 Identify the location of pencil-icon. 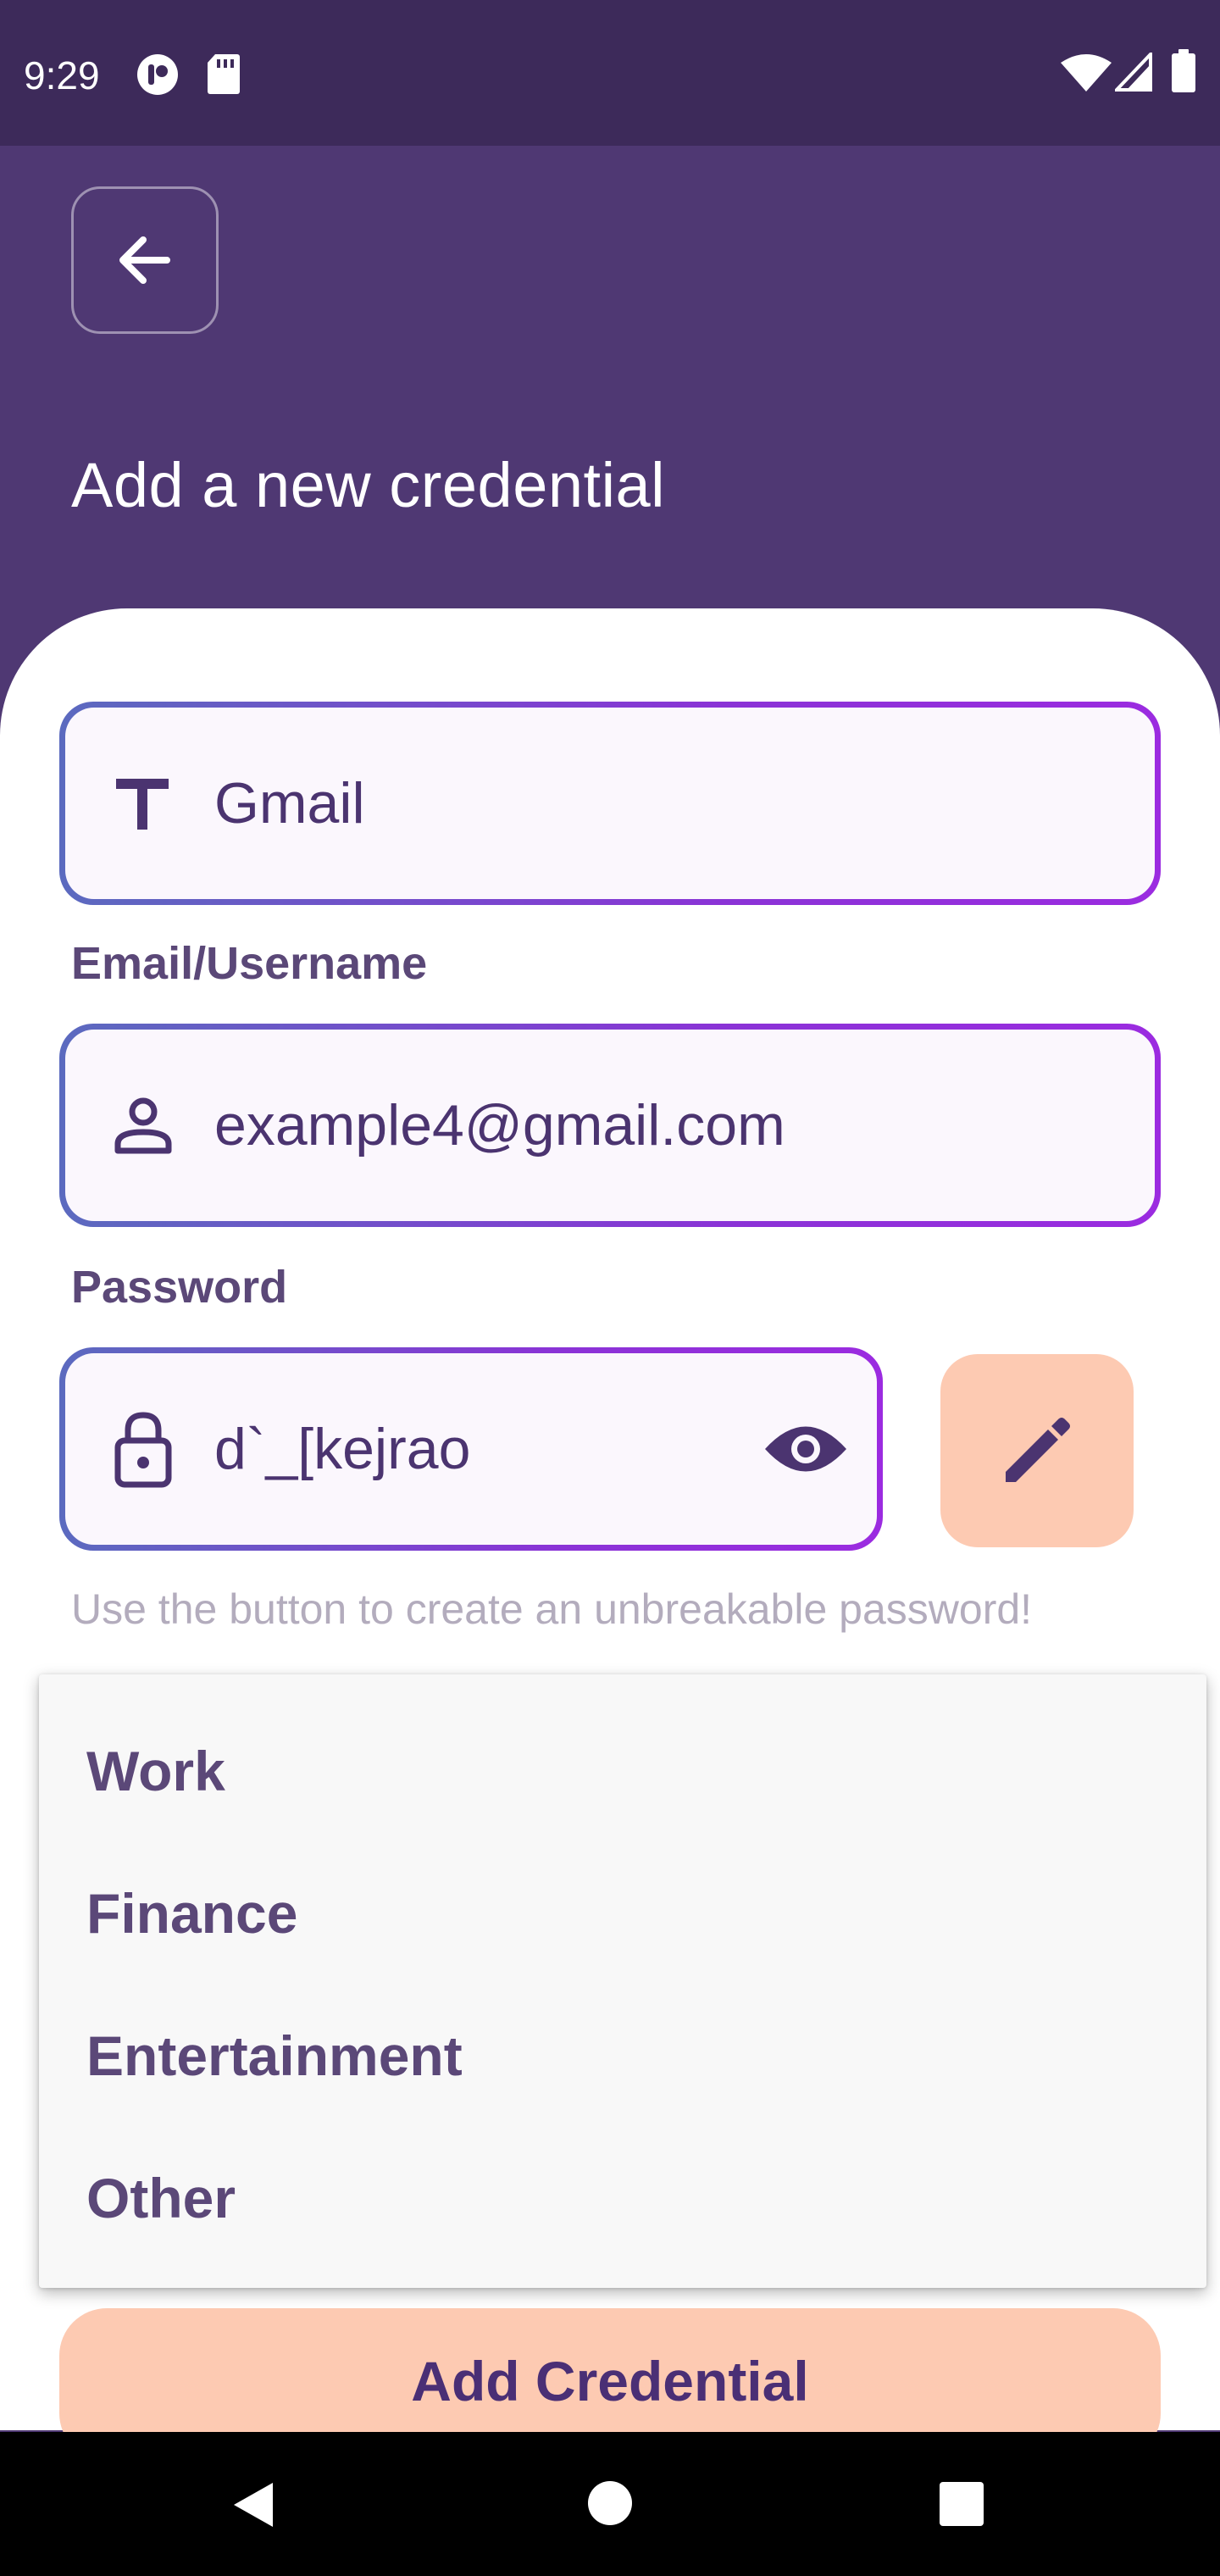
(1038, 1450).